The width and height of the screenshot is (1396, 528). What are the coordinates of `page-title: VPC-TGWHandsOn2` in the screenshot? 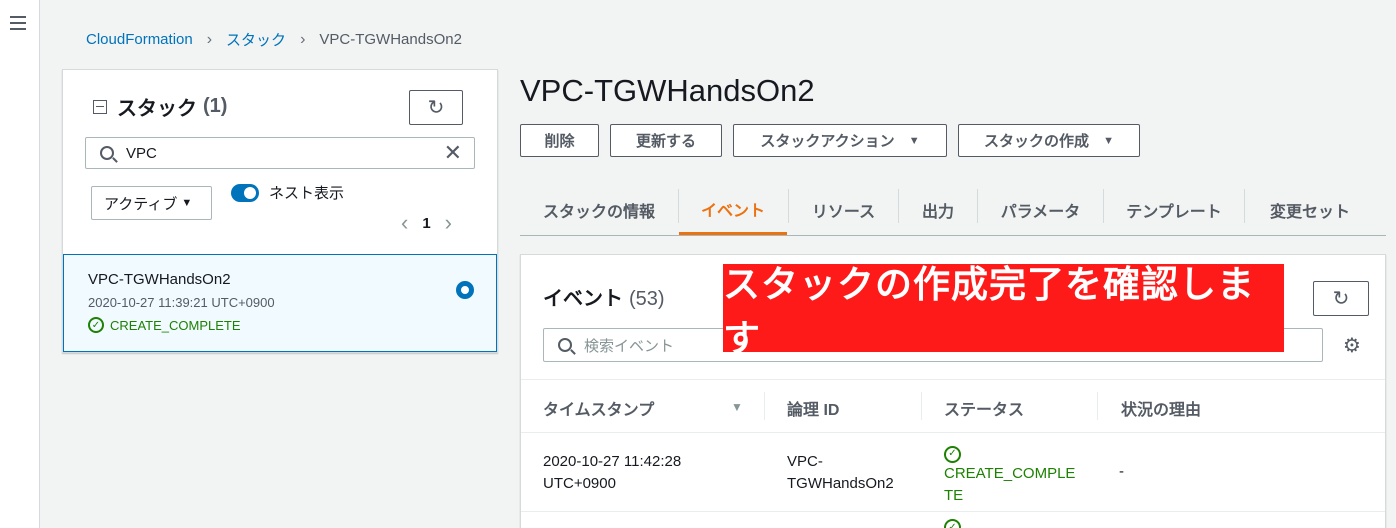 It's located at (667, 90).